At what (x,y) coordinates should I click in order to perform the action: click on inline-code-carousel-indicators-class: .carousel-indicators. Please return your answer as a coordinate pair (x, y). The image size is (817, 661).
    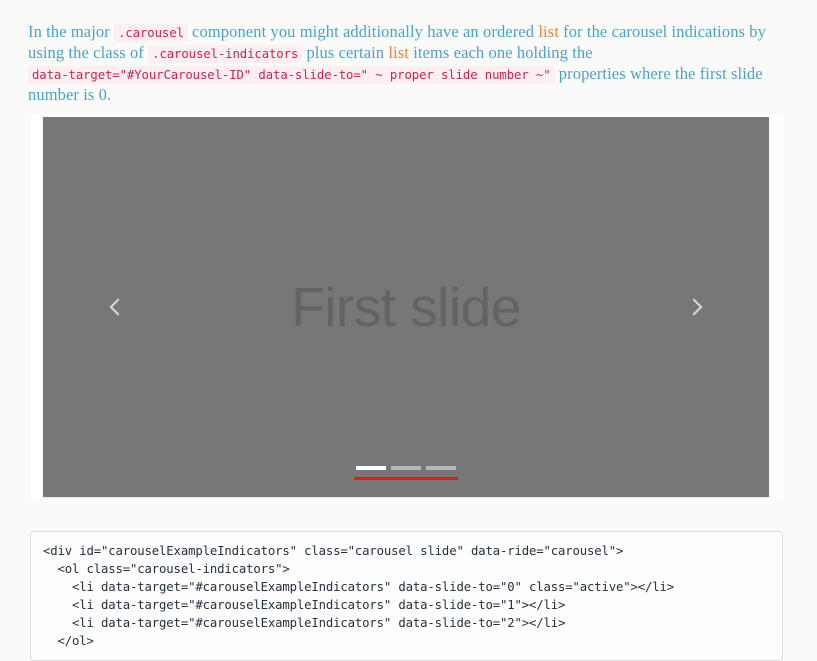
    Looking at the image, I should click on (225, 53).